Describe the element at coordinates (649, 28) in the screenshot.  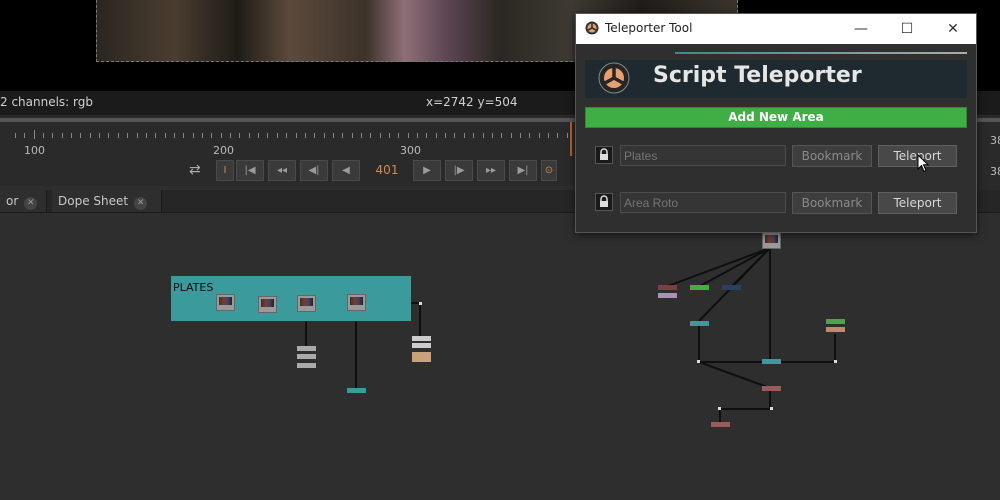
I see `dialog-title: Teleporter Tool` at that location.